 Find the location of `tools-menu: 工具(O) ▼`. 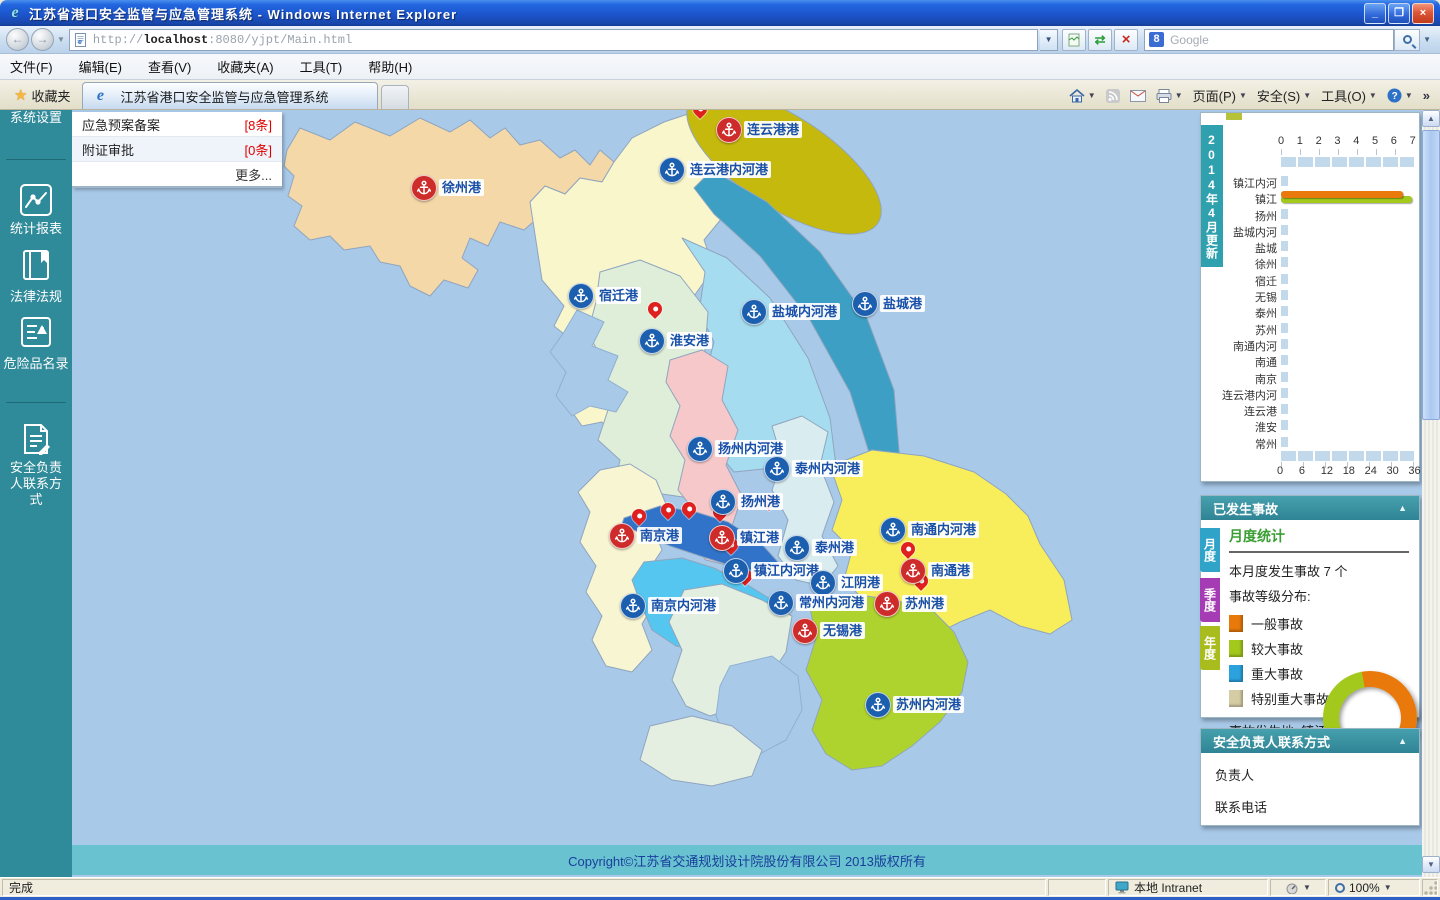

tools-menu: 工具(O) ▼ is located at coordinates (1349, 95).